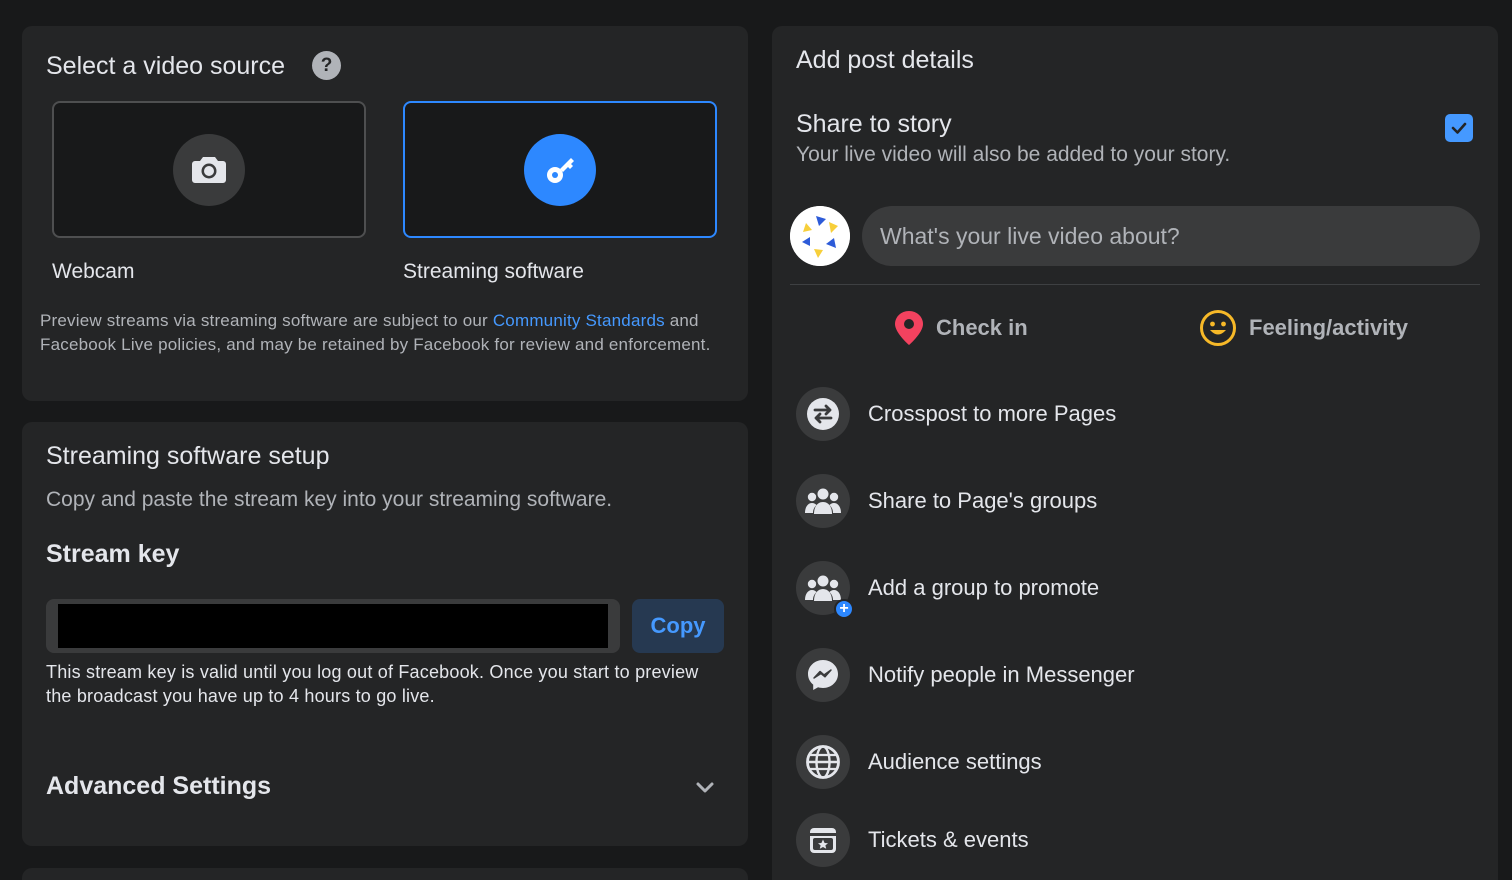 The width and height of the screenshot is (1512, 880). What do you see at coordinates (188, 456) in the screenshot?
I see `setup-title: Streaming software setup` at bounding box center [188, 456].